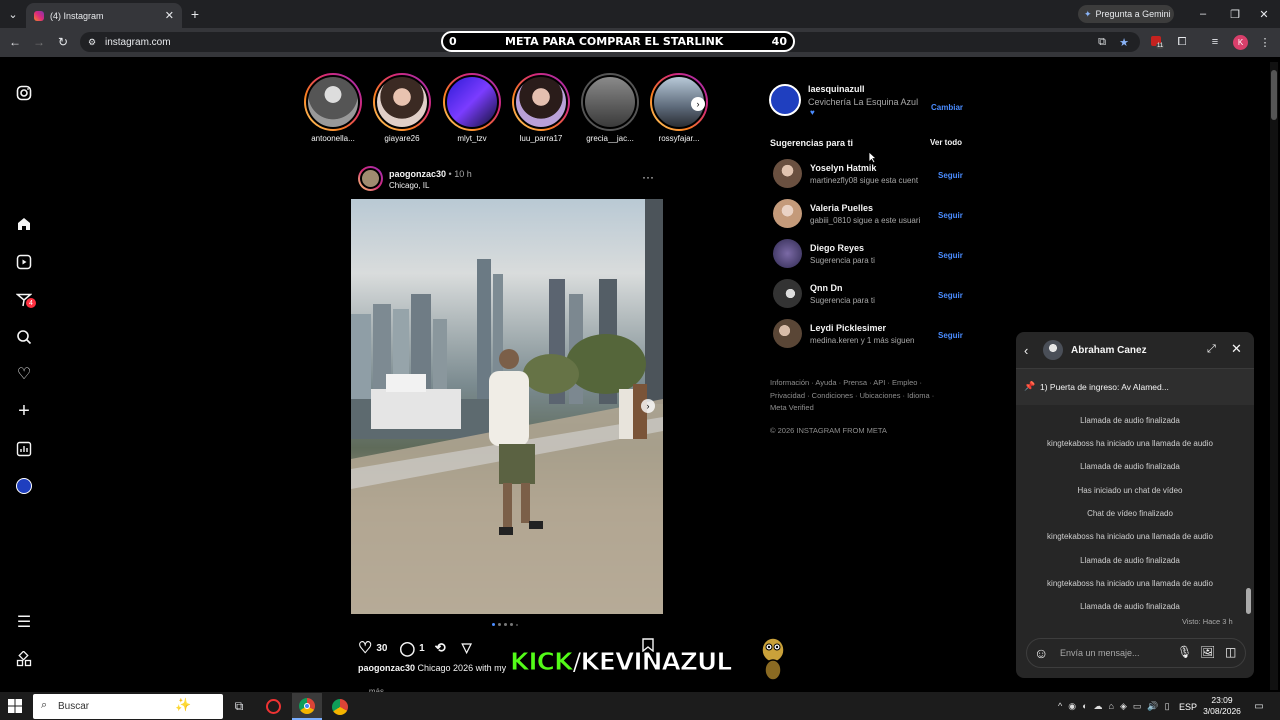 This screenshot has height=720, width=1280. Describe the element at coordinates (273, 706) in the screenshot. I see `taskbar-app-icon` at that location.